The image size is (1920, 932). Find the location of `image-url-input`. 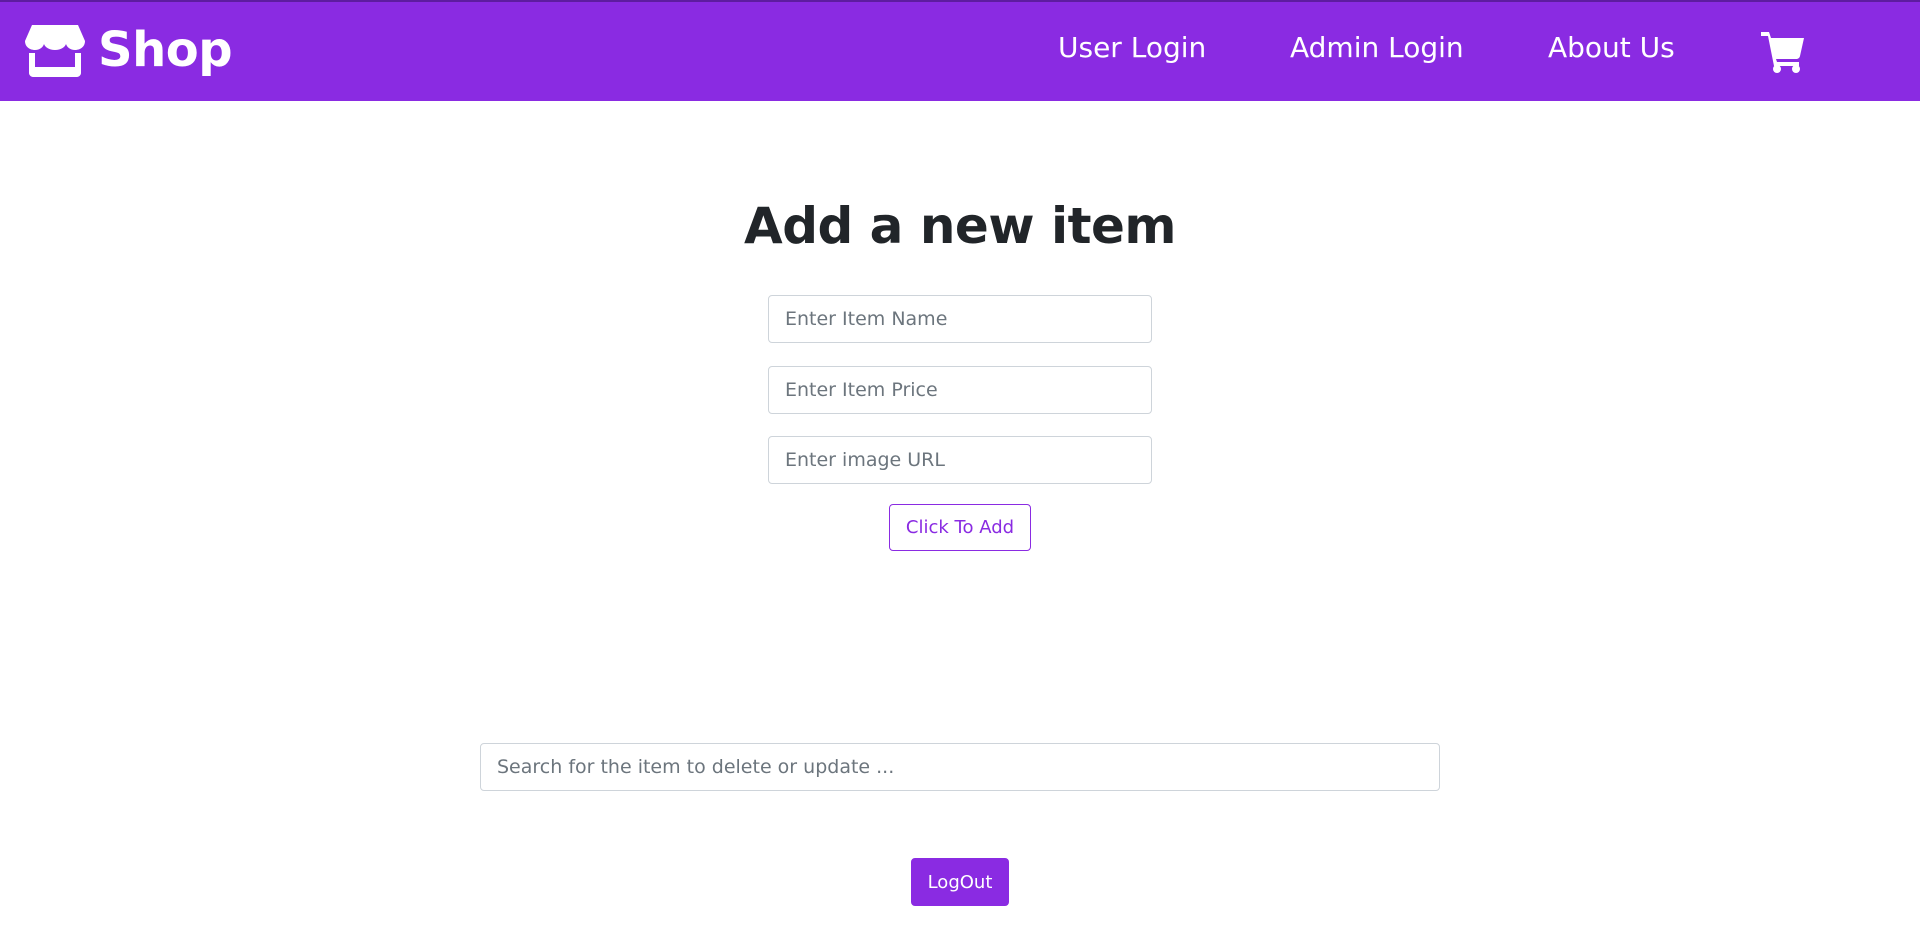

image-url-input is located at coordinates (960, 460).